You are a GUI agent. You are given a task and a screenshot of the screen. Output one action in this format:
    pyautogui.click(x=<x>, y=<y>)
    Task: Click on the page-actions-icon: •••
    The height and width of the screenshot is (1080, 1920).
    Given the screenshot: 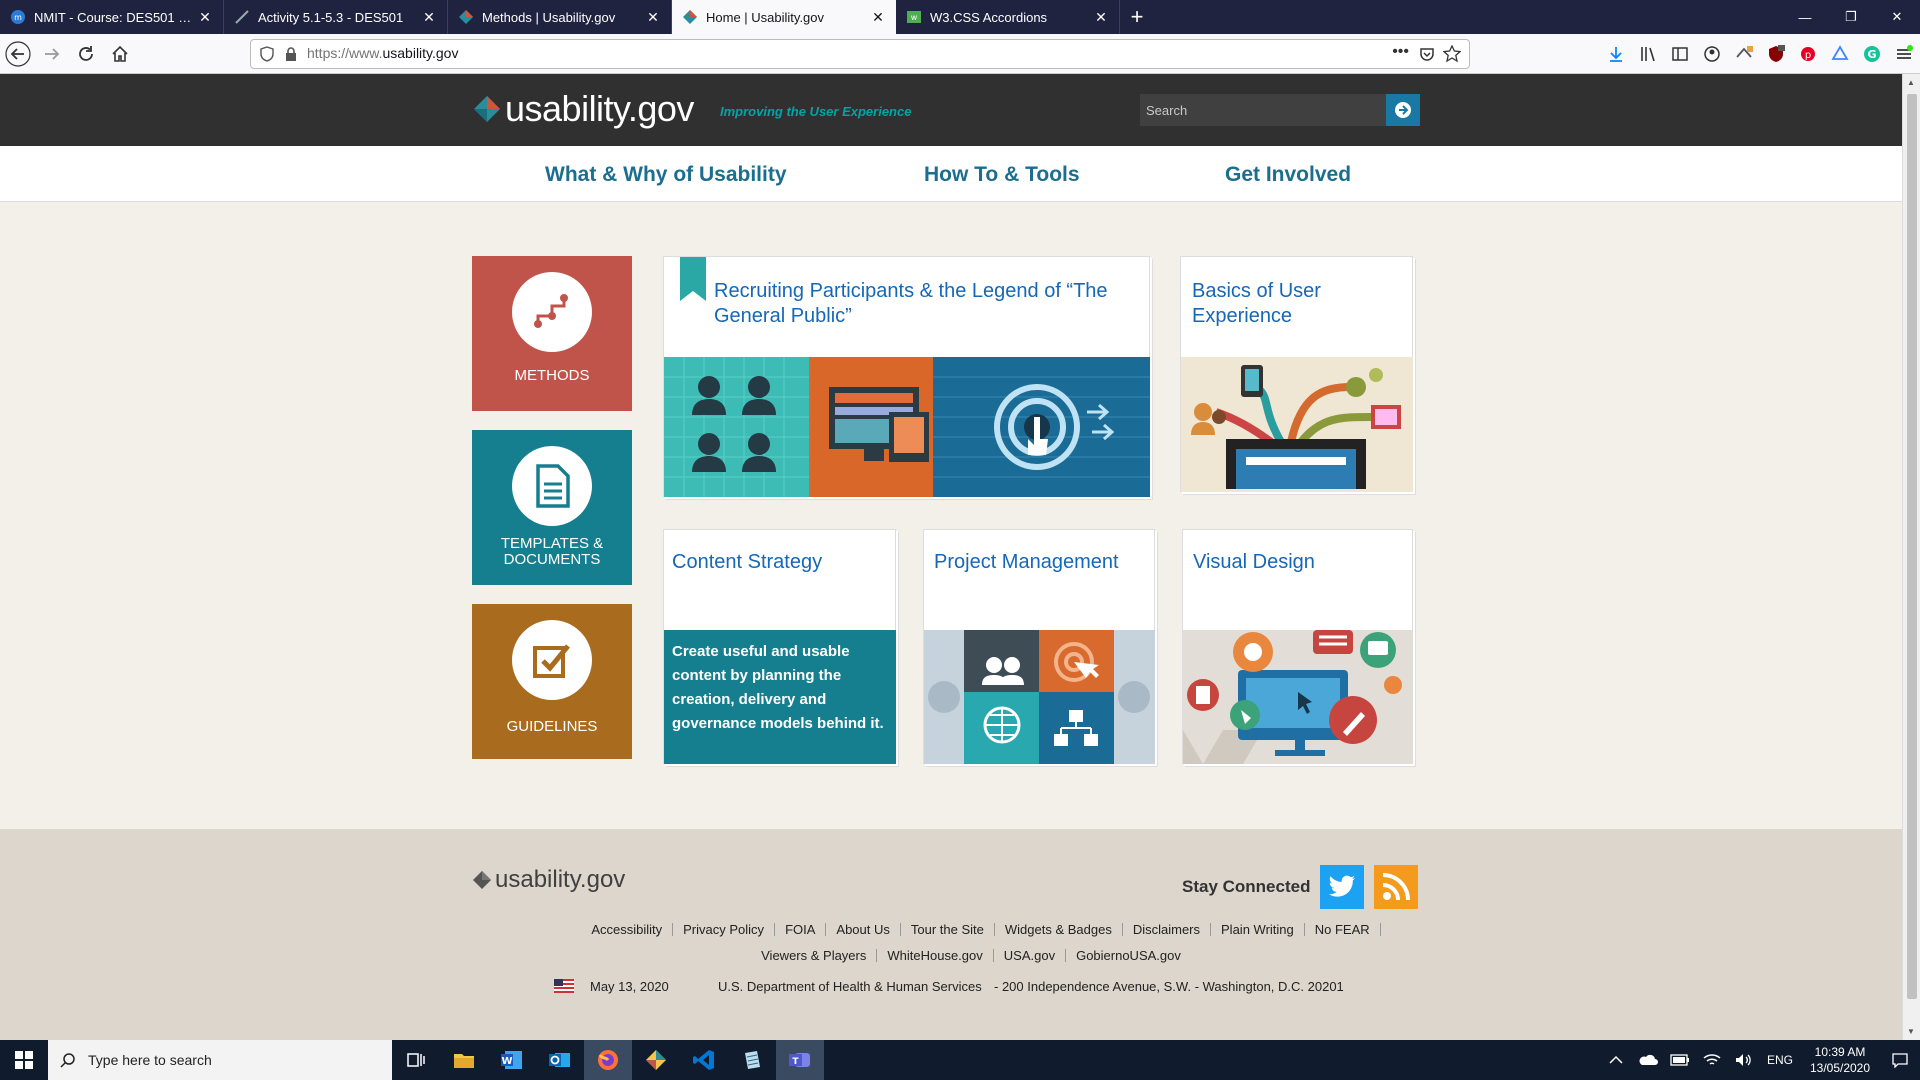 What is the action you would take?
    pyautogui.click(x=1400, y=52)
    